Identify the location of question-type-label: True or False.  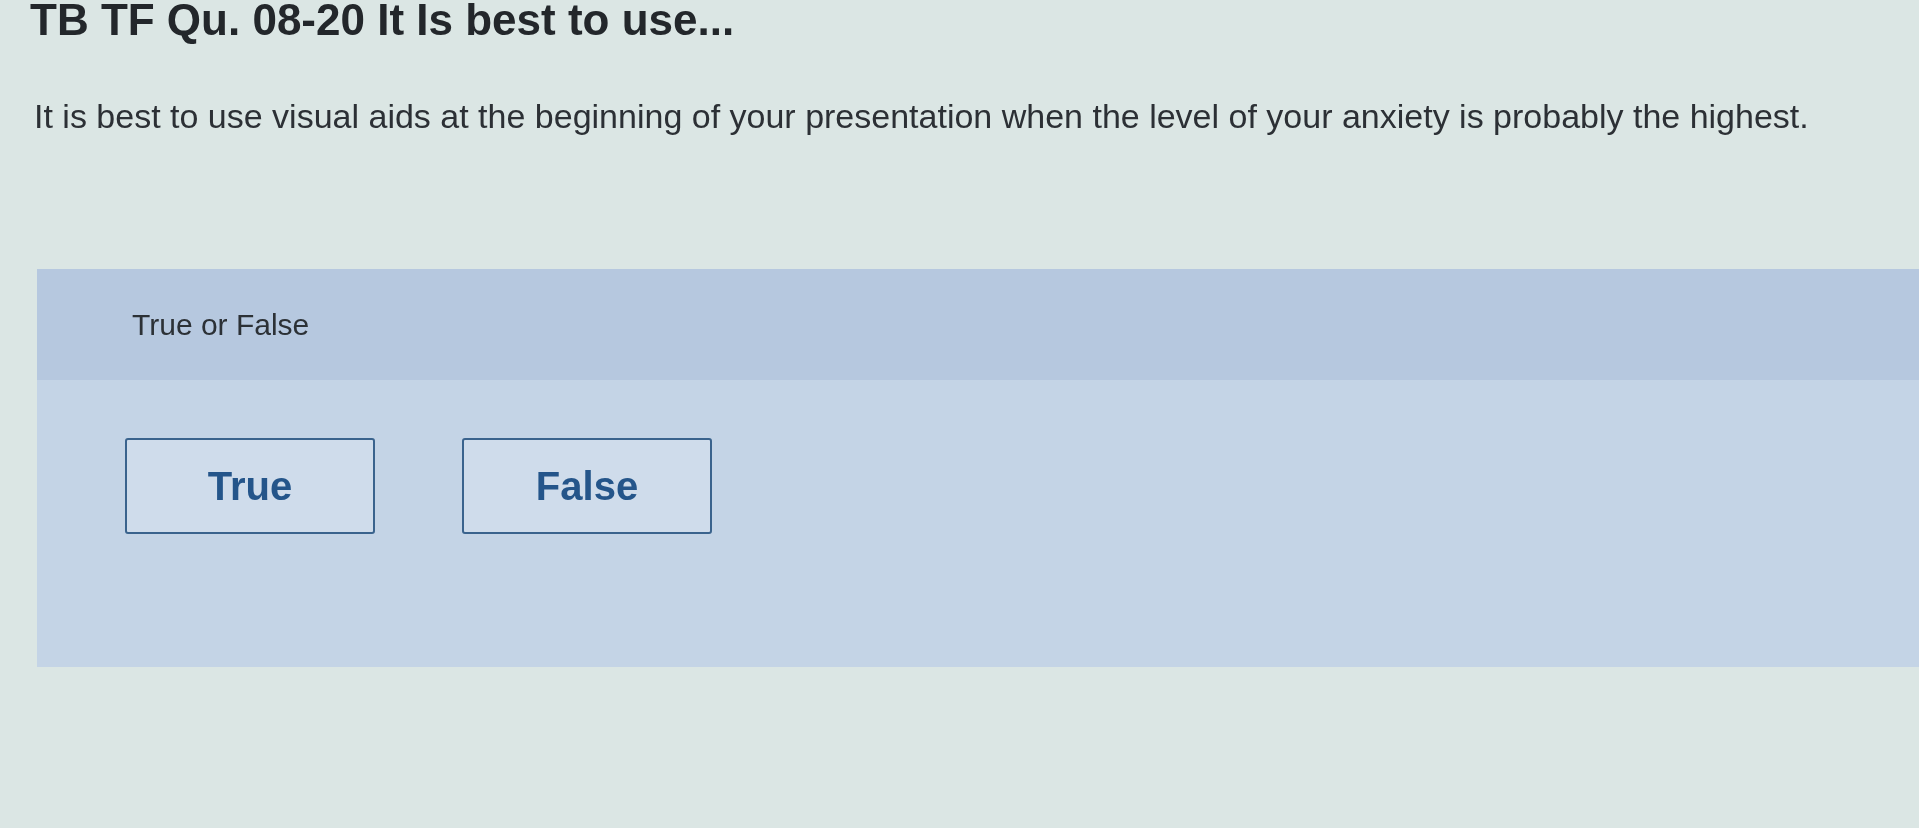
(221, 324).